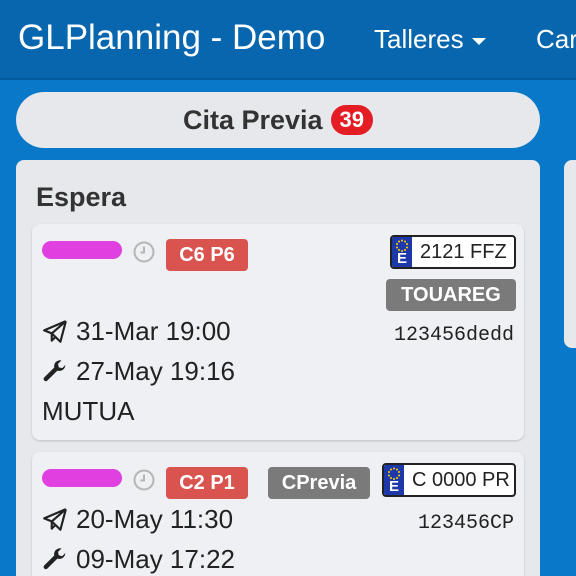 This screenshot has width=576, height=576. I want to click on service-row: 09-May 17:22, so click(138, 559).